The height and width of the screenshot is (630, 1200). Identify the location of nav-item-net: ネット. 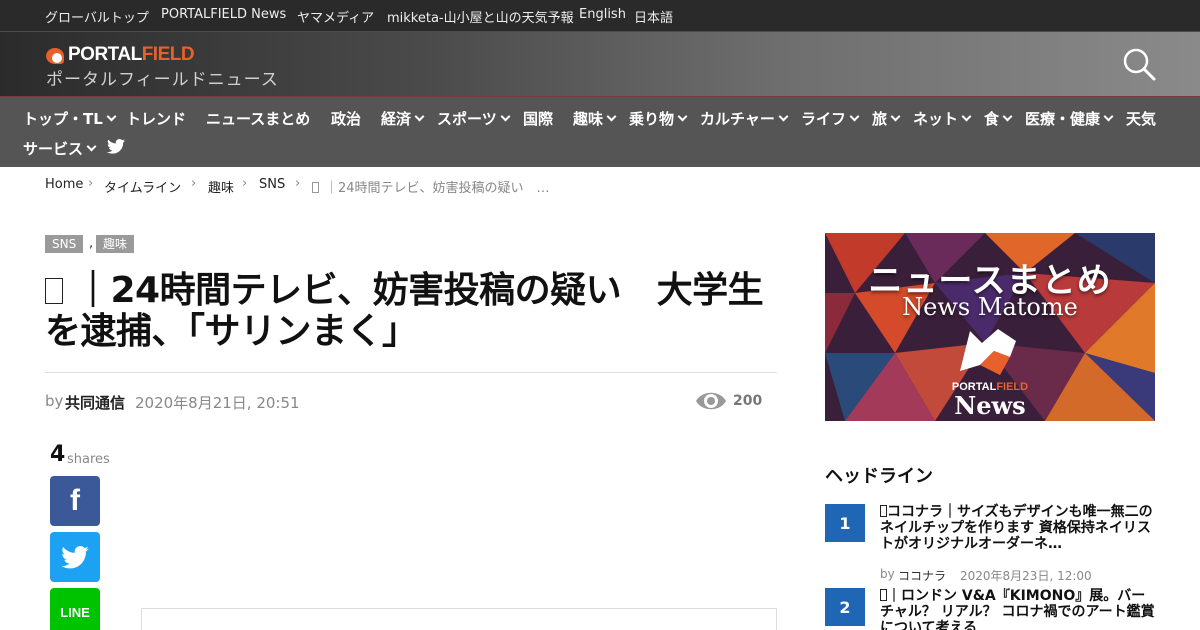
(942, 118).